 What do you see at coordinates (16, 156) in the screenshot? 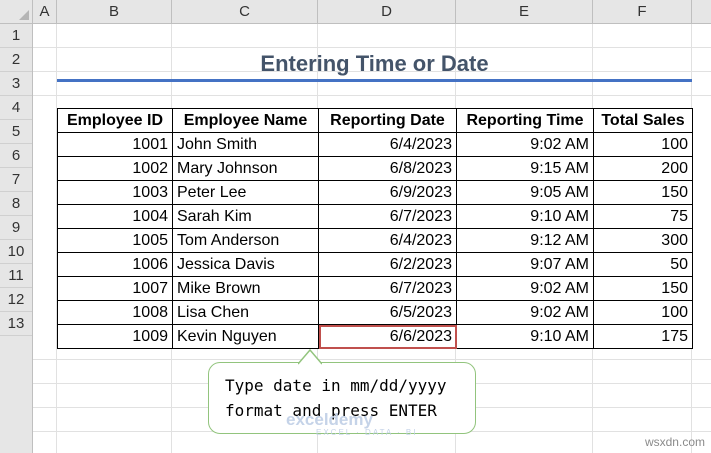
I see `row-header-6: 6` at bounding box center [16, 156].